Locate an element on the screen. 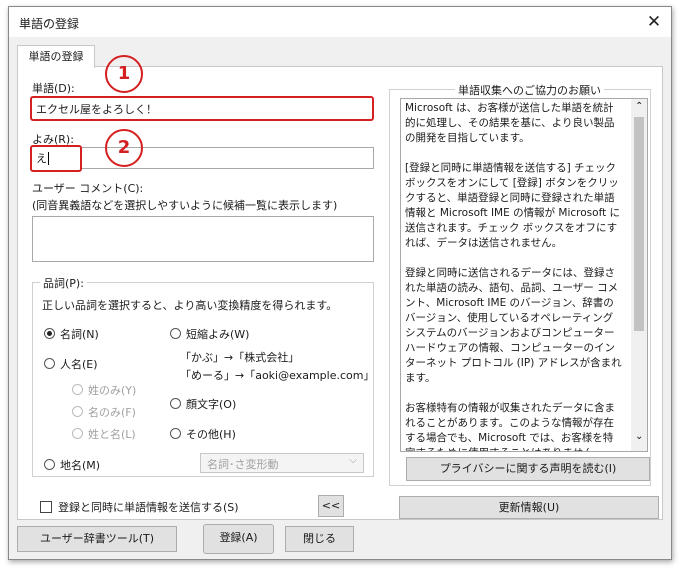  word-input: エクセル屋をよろしく！ is located at coordinates (202, 108).